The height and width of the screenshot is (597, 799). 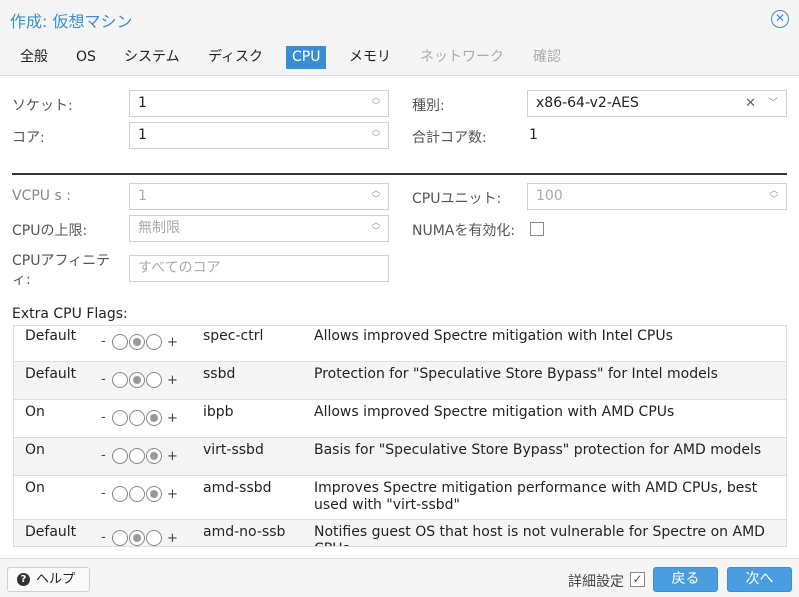 What do you see at coordinates (42, 106) in the screenshot?
I see `sockets-label: ソケット:` at bounding box center [42, 106].